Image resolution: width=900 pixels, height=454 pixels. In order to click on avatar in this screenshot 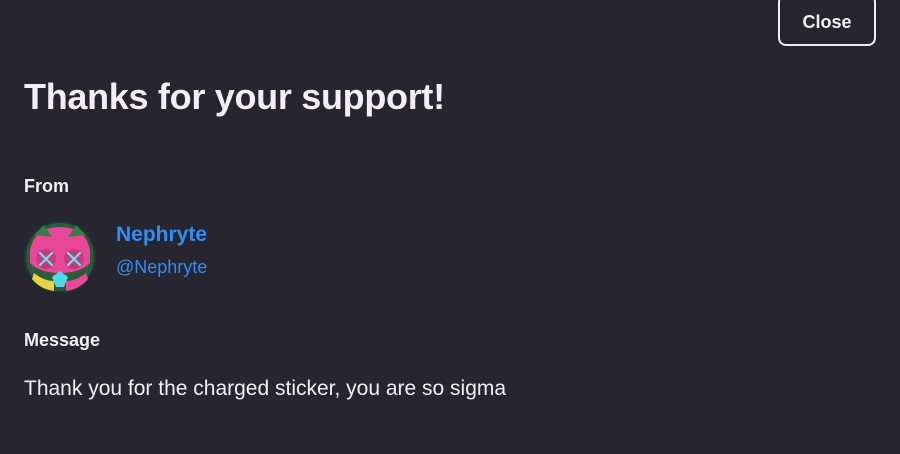, I will do `click(60, 257)`.